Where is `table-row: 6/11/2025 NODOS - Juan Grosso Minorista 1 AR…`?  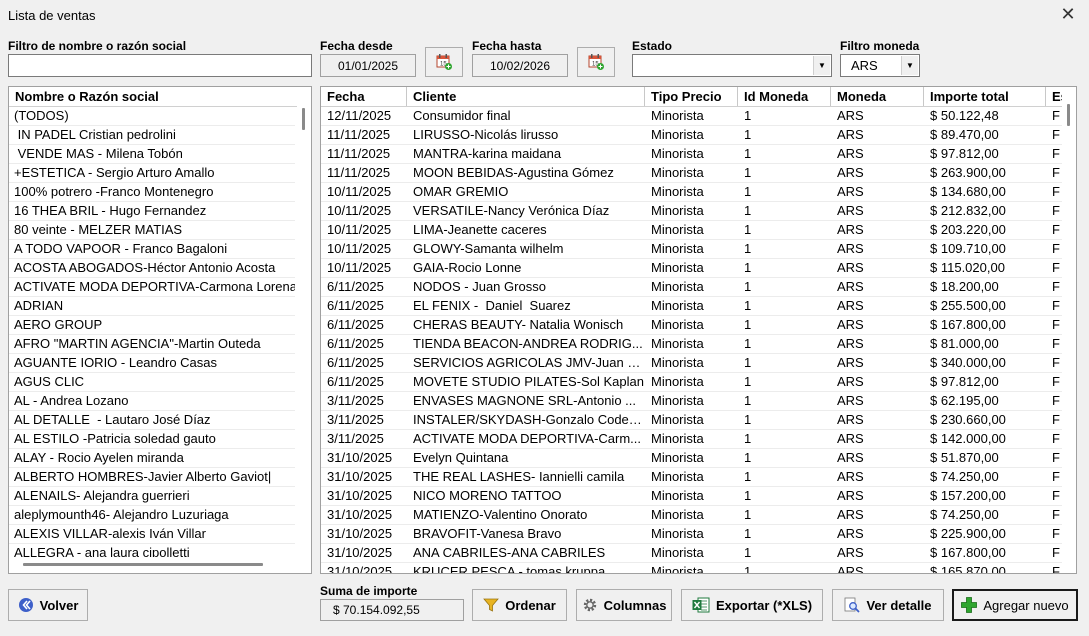 table-row: 6/11/2025 NODOS - Juan Grosso Minorista 1 AR… is located at coordinates (698, 287).